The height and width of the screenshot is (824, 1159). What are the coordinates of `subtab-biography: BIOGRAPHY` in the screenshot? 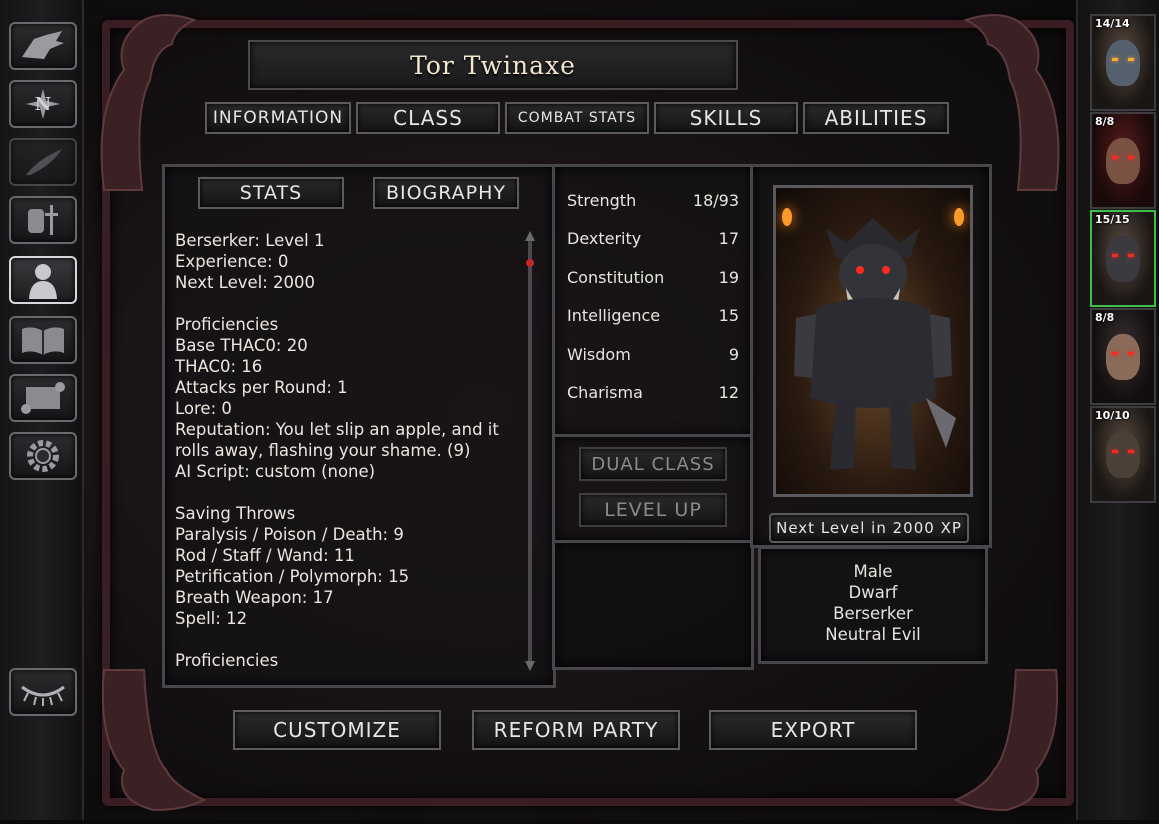 It's located at (446, 193).